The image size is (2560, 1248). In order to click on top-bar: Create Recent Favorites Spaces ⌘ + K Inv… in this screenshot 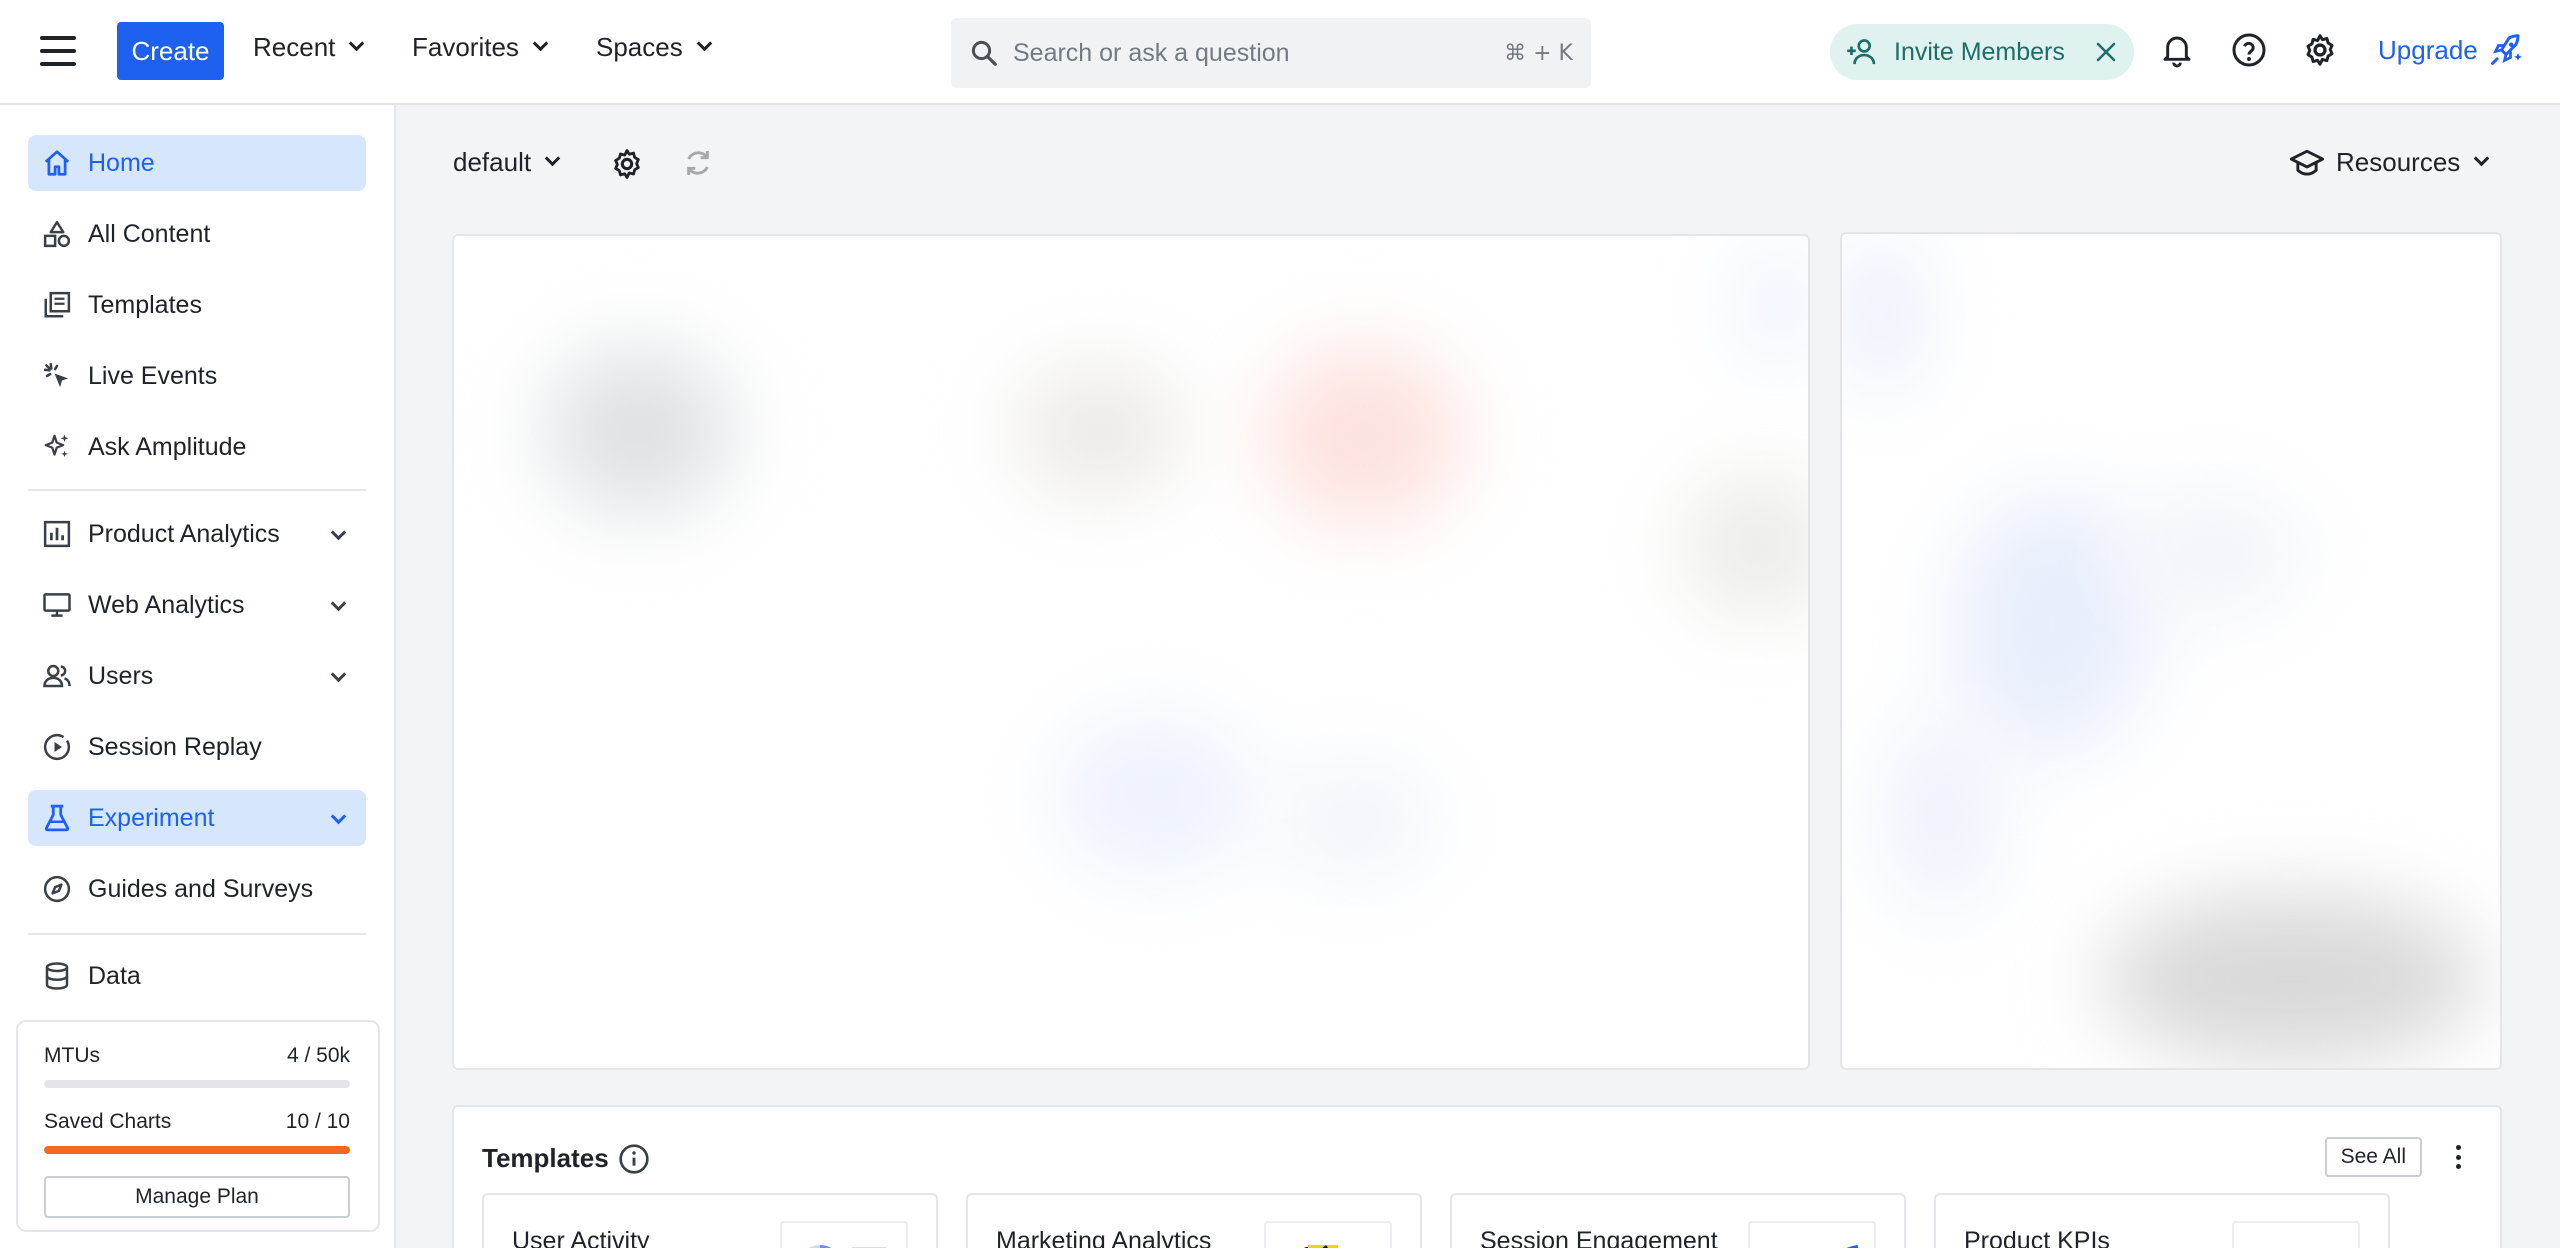, I will do `click(1280, 52)`.